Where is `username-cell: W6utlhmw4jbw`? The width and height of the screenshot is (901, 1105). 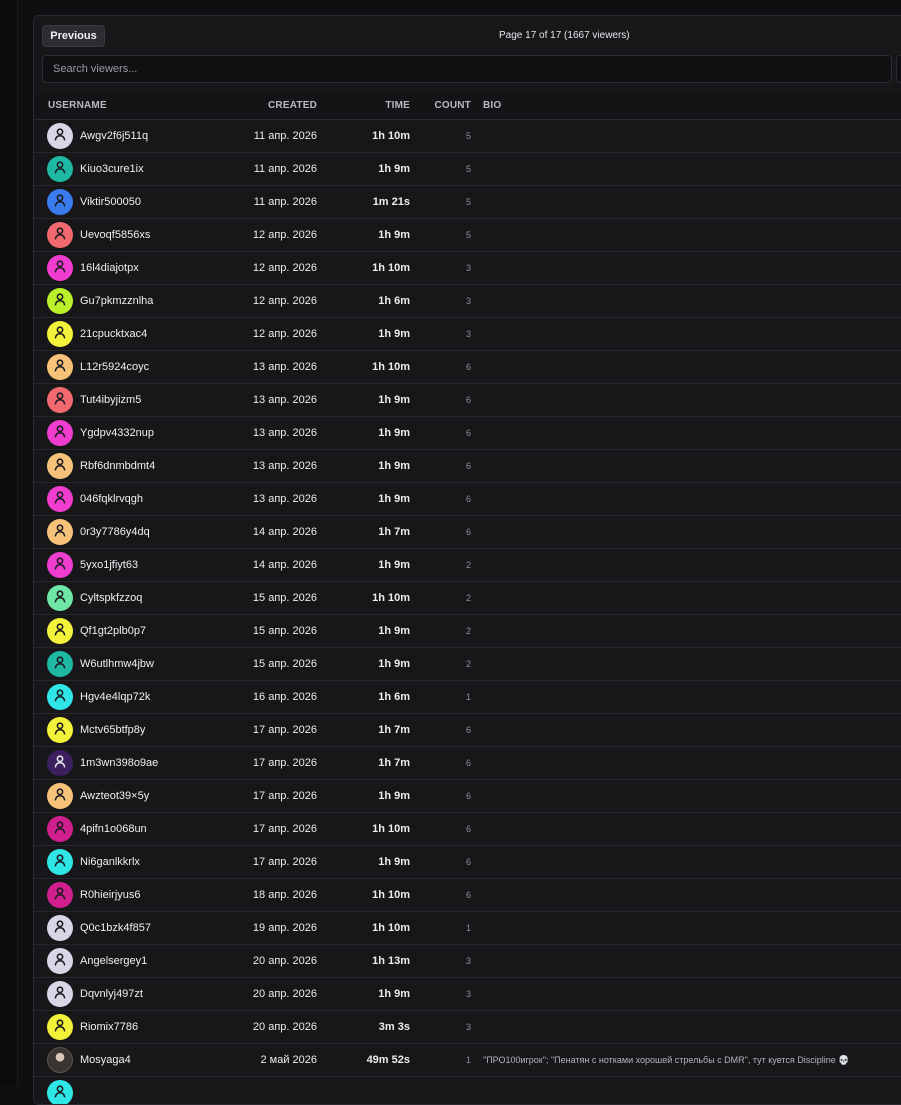 username-cell: W6utlhmw4jbw is located at coordinates (117, 664).